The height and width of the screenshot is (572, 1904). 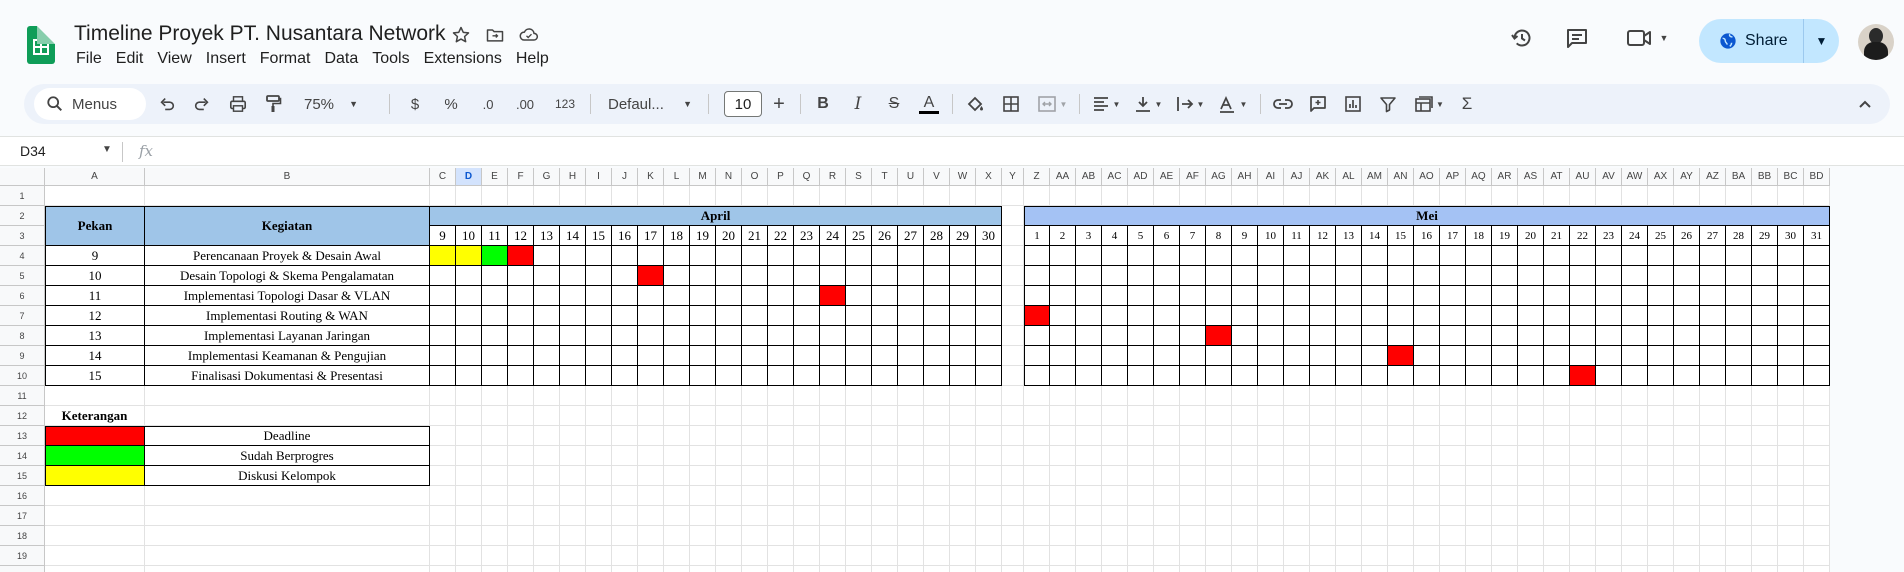 I want to click on column-header: G, so click(x=547, y=177).